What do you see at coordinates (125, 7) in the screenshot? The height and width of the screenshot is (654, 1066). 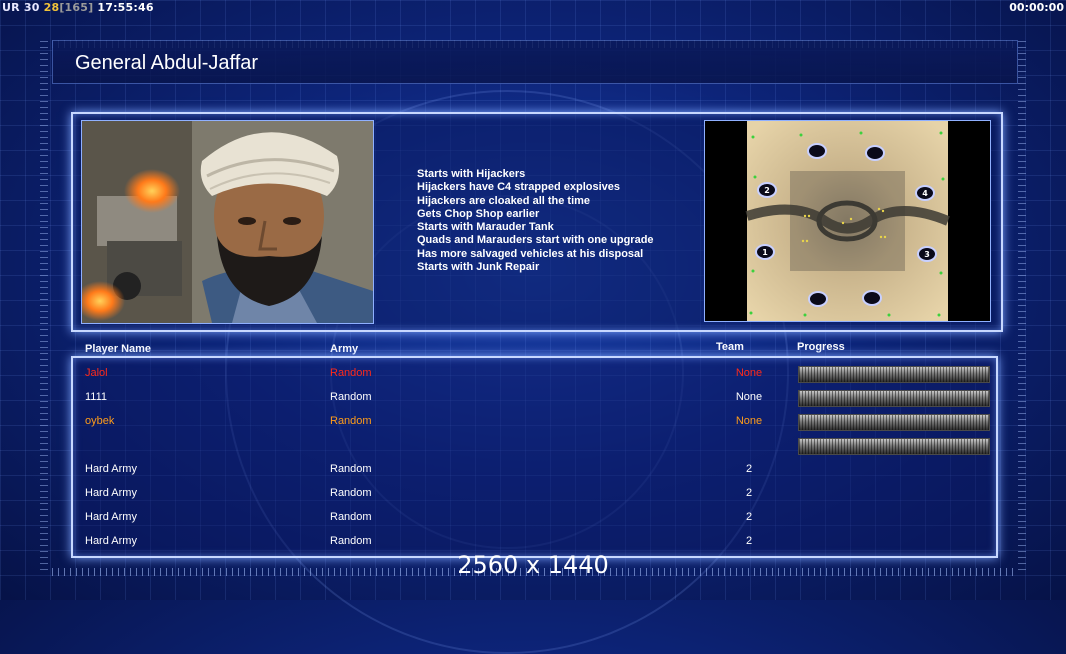 I see `system-clock: 17:55:46` at bounding box center [125, 7].